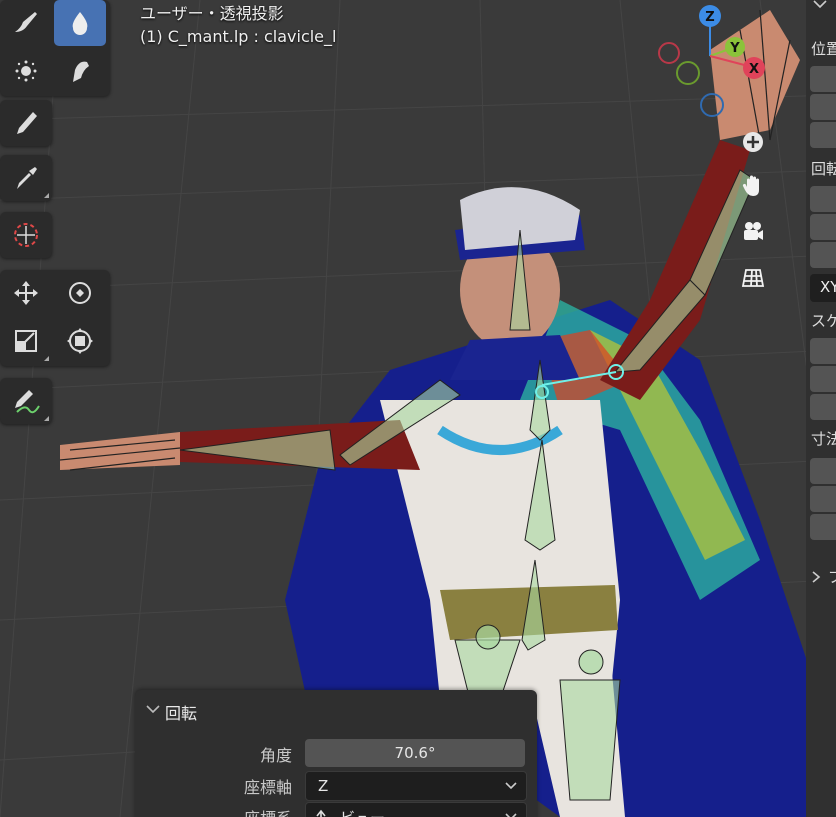  I want to click on location-x-field, so click(823, 79).